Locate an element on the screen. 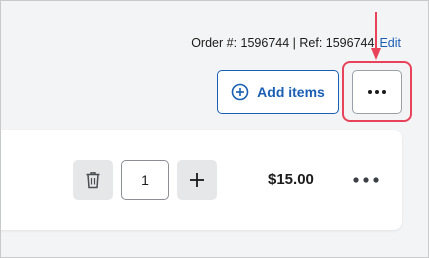 This screenshot has height=258, width=429. increase-quantity-button is located at coordinates (197, 180).